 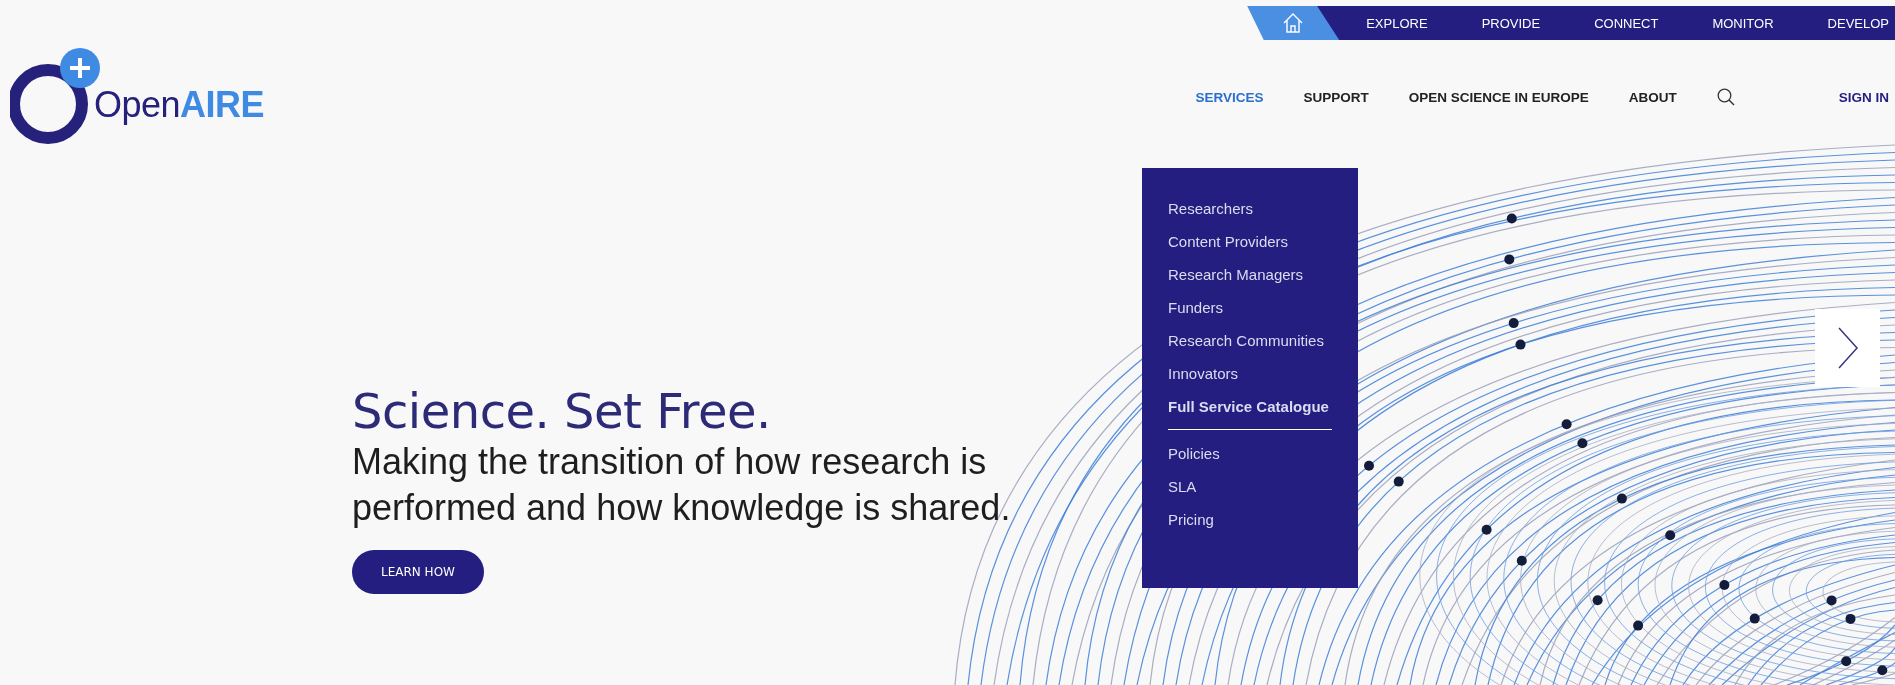 What do you see at coordinates (1191, 520) in the screenshot?
I see `menu-item: Pricing` at bounding box center [1191, 520].